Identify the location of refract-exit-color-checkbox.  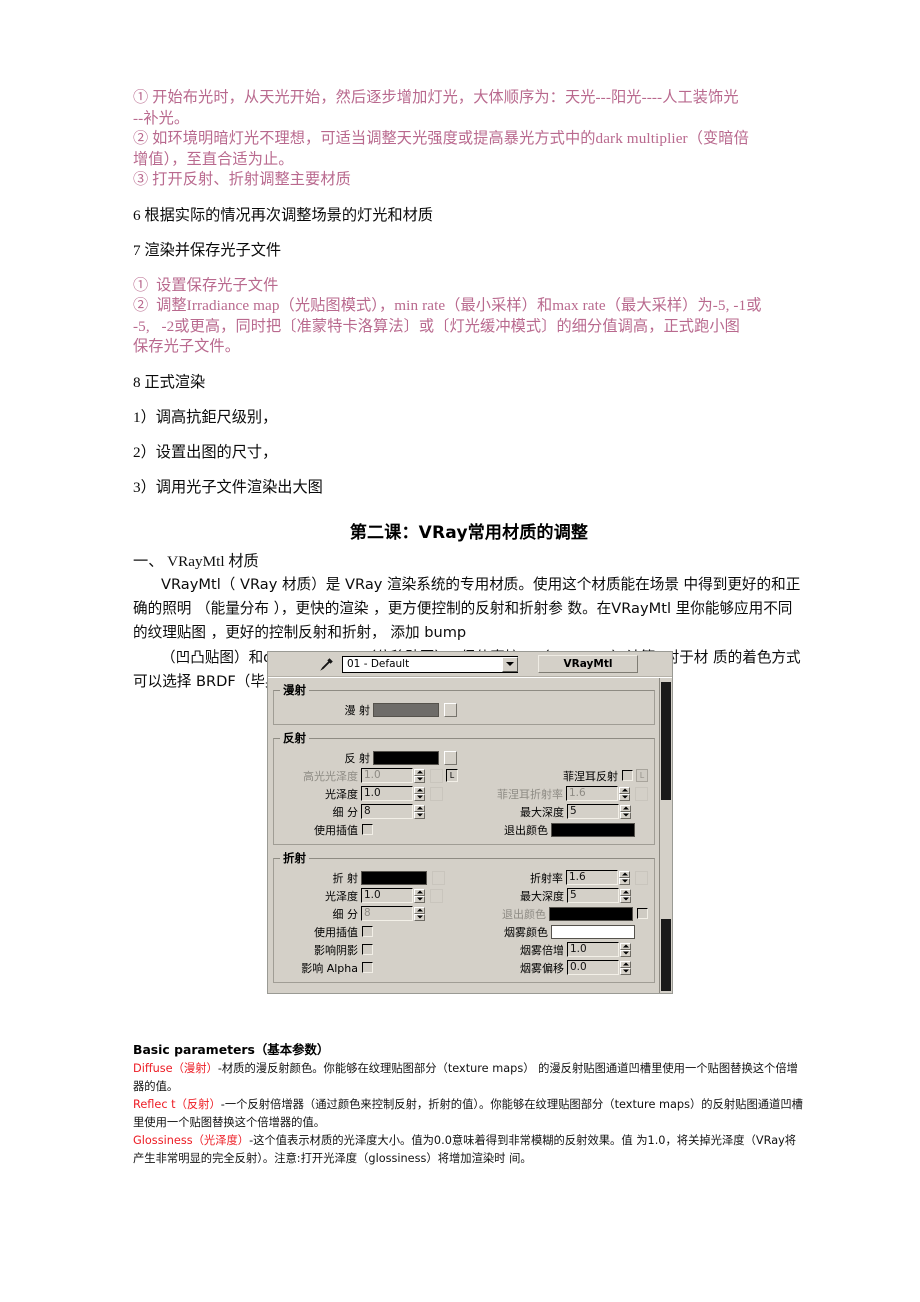
(642, 913).